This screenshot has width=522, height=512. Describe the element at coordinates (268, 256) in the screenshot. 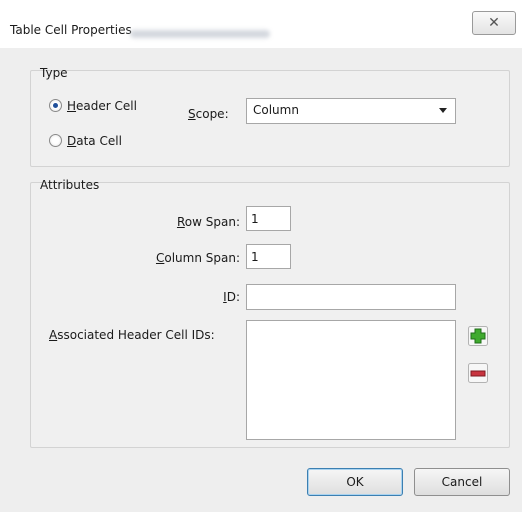

I see `column-span-input` at that location.